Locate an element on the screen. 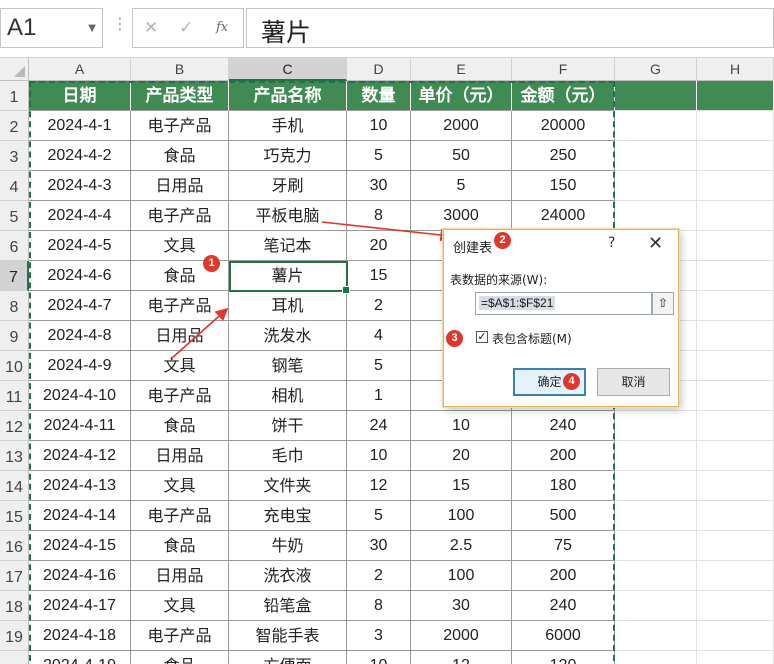 Image resolution: width=774 pixels, height=664 pixels. enter-icon: ✓ is located at coordinates (186, 28).